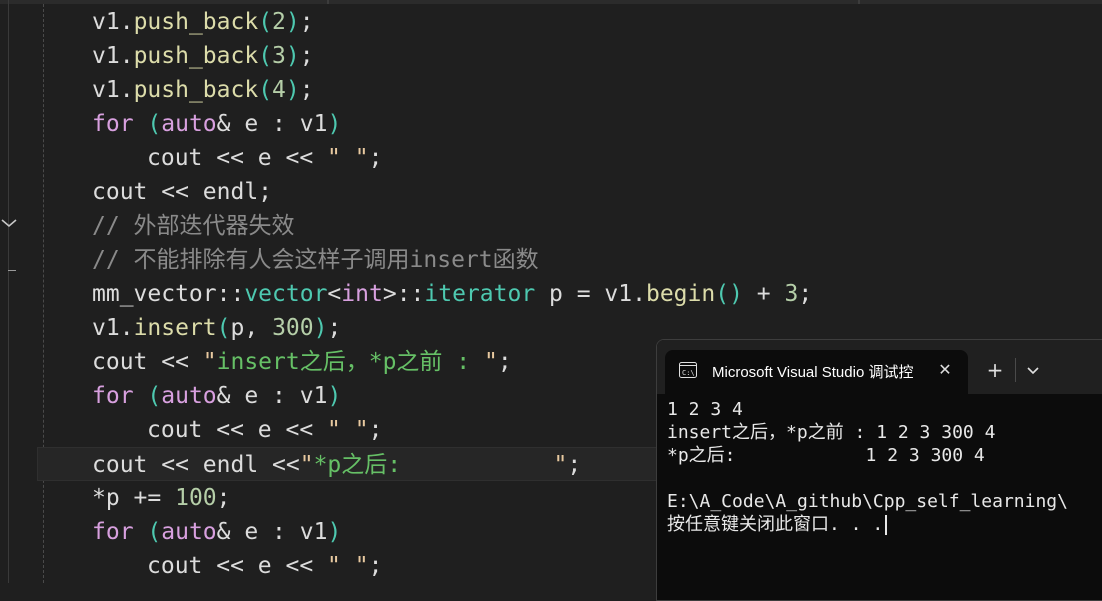 This screenshot has height=601, width=1102. What do you see at coordinates (293, 328) in the screenshot?
I see `code-token: 300` at bounding box center [293, 328].